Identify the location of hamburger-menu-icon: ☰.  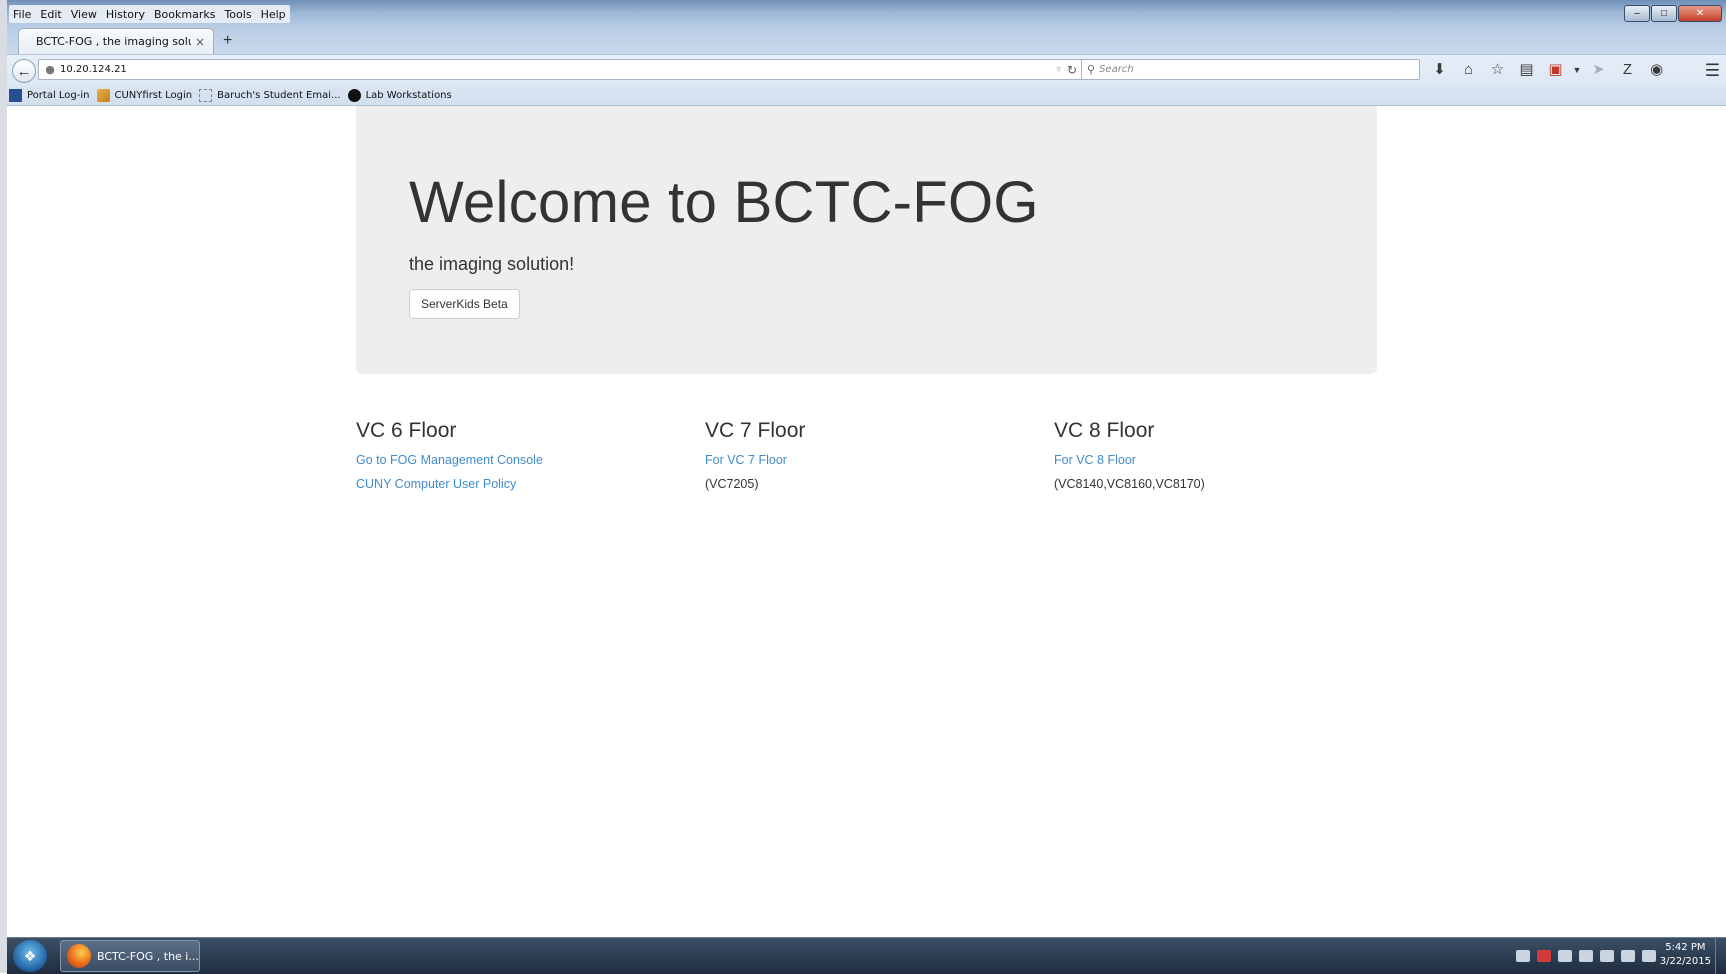
(1712, 71).